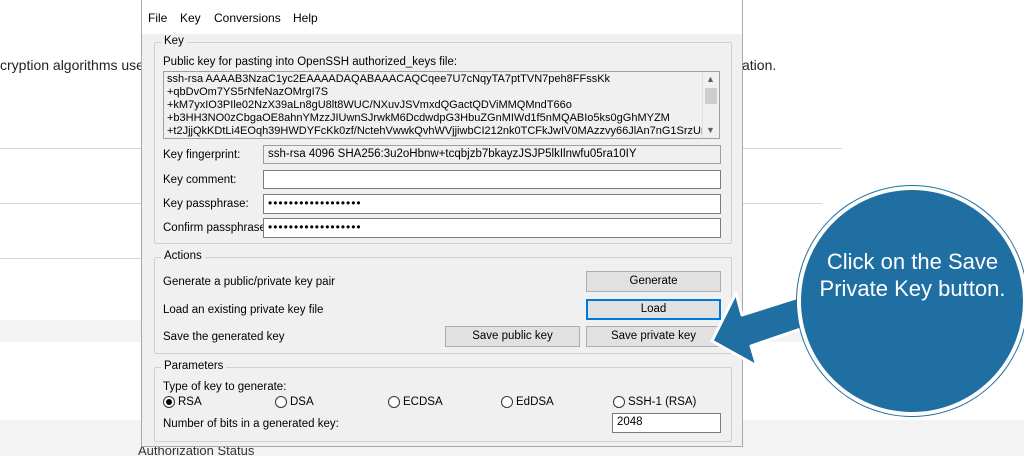 The height and width of the screenshot is (458, 1024). What do you see at coordinates (653, 309) in the screenshot?
I see `load-button: Load` at bounding box center [653, 309].